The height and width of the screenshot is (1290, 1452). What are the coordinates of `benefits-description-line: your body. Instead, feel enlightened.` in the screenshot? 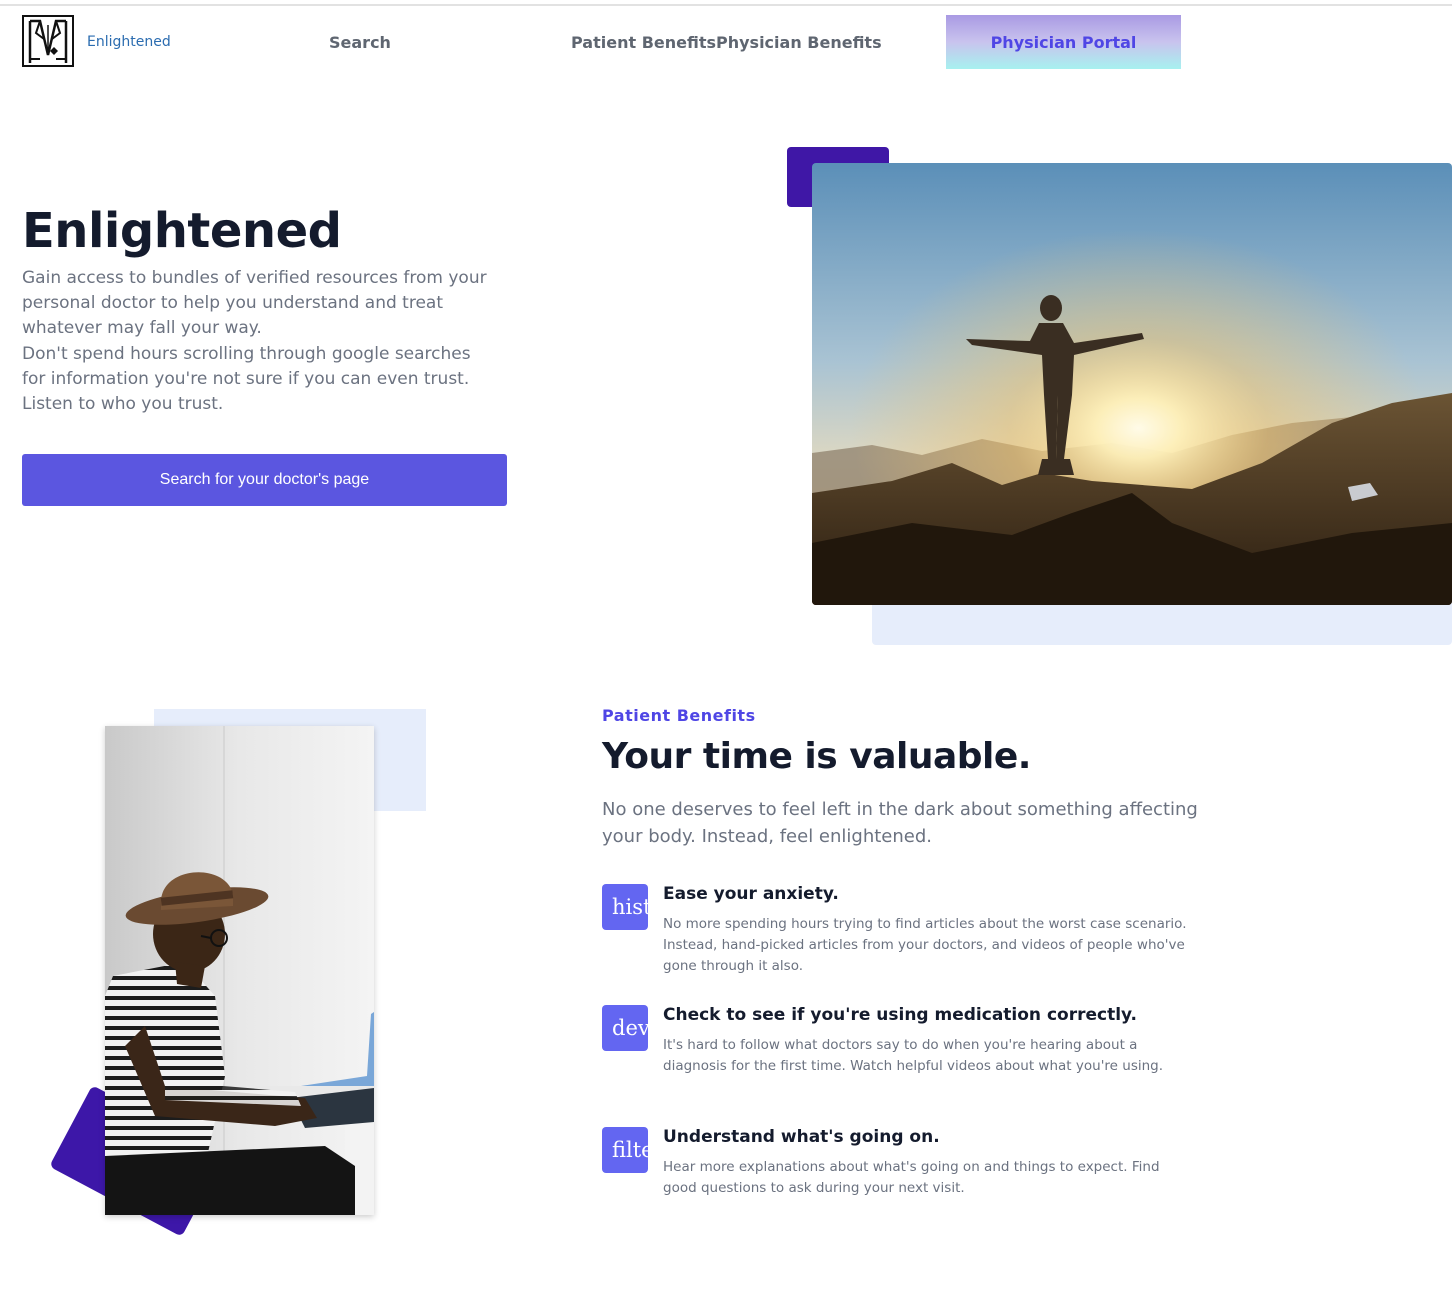 It's located at (767, 836).